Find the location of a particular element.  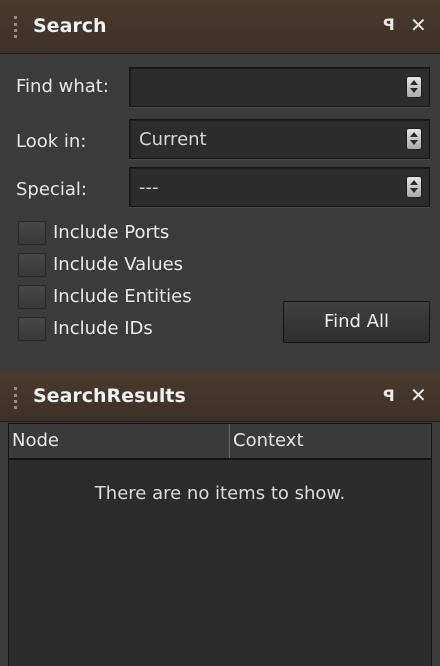

search-panel-header: Search ꟼ ✕ is located at coordinates (220, 27).